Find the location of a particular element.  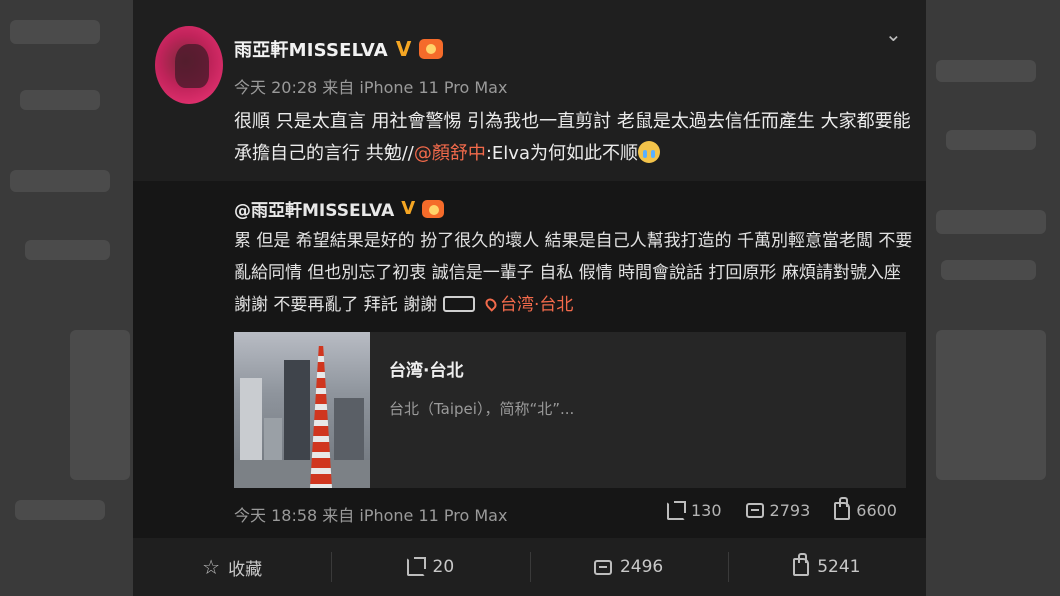

repost-share-count: 130 is located at coordinates (706, 510).